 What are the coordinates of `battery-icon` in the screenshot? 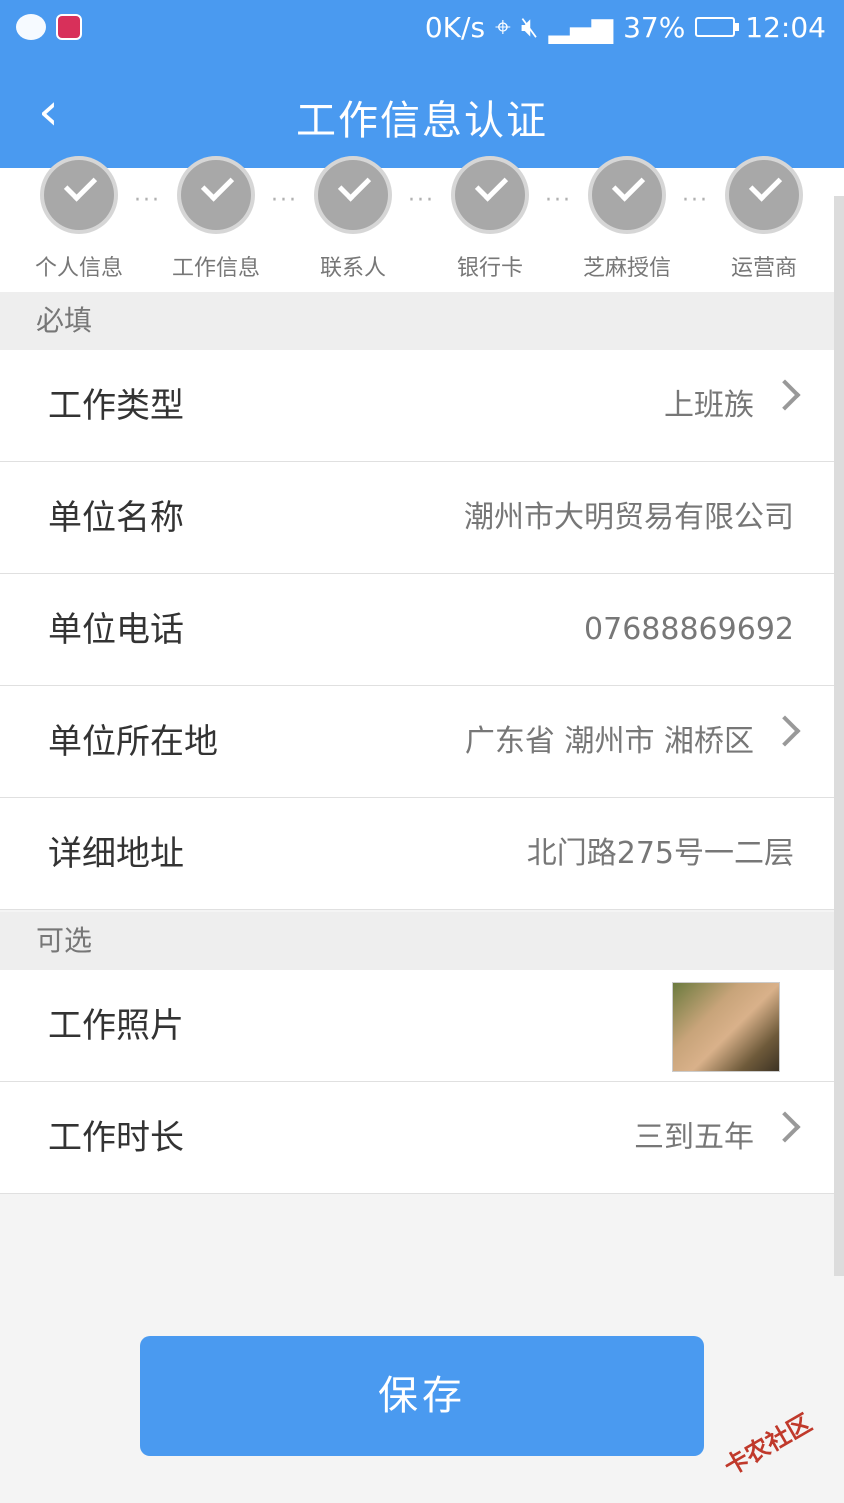 It's located at (717, 27).